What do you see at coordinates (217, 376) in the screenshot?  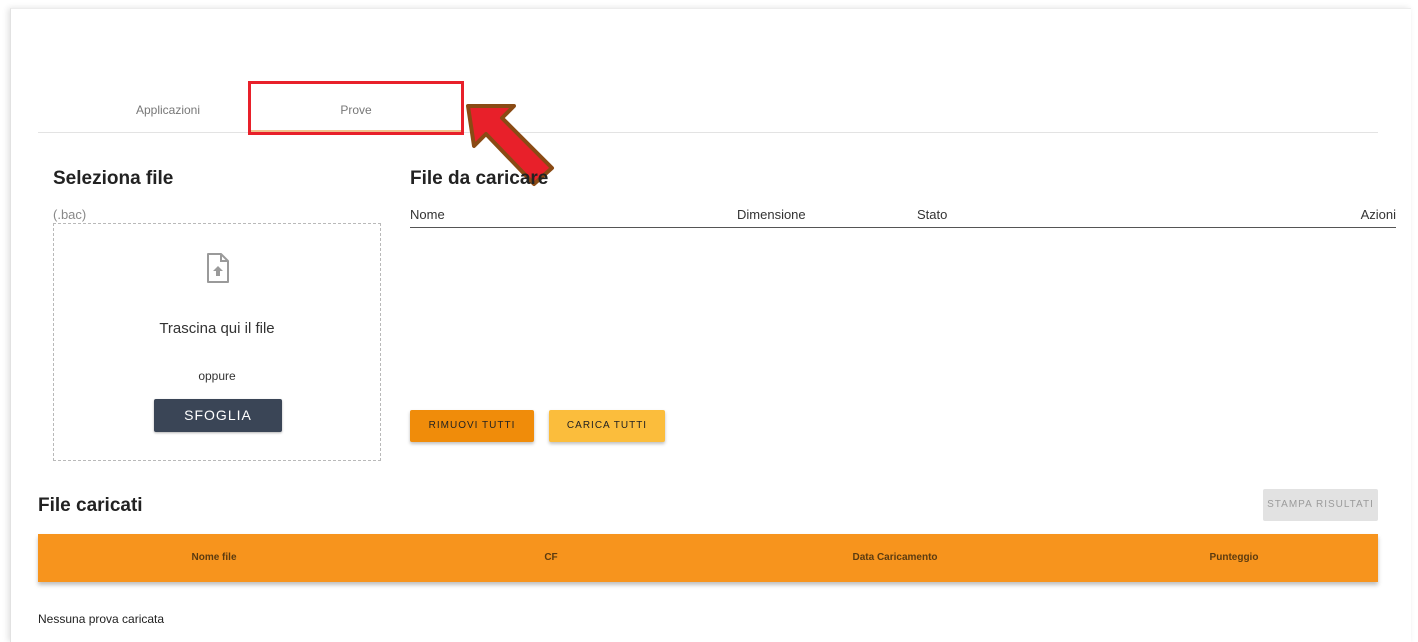 I see `or-label: oppure` at bounding box center [217, 376].